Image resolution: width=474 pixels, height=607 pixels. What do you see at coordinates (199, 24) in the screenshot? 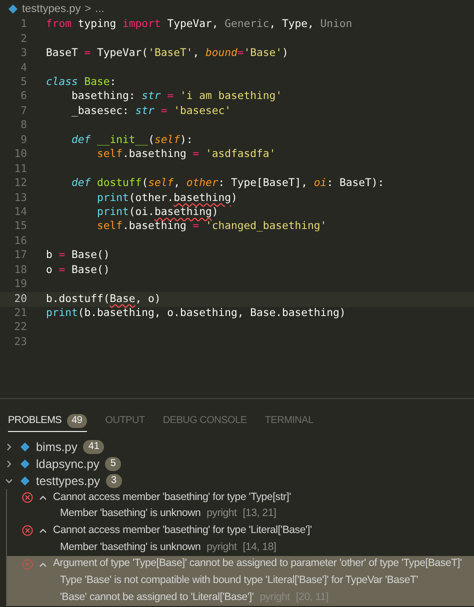
I see `code-line: from typing import TypeVar, Generic, Type, Union` at bounding box center [199, 24].